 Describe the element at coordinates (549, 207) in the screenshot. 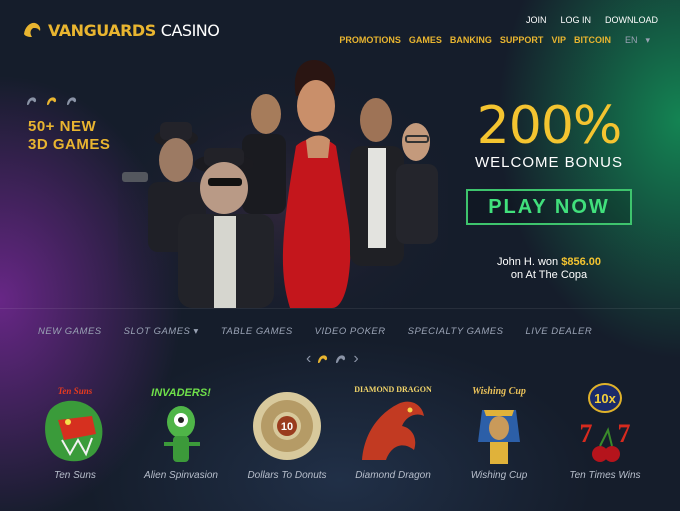

I see `play-now-button: PLAY NOW` at that location.